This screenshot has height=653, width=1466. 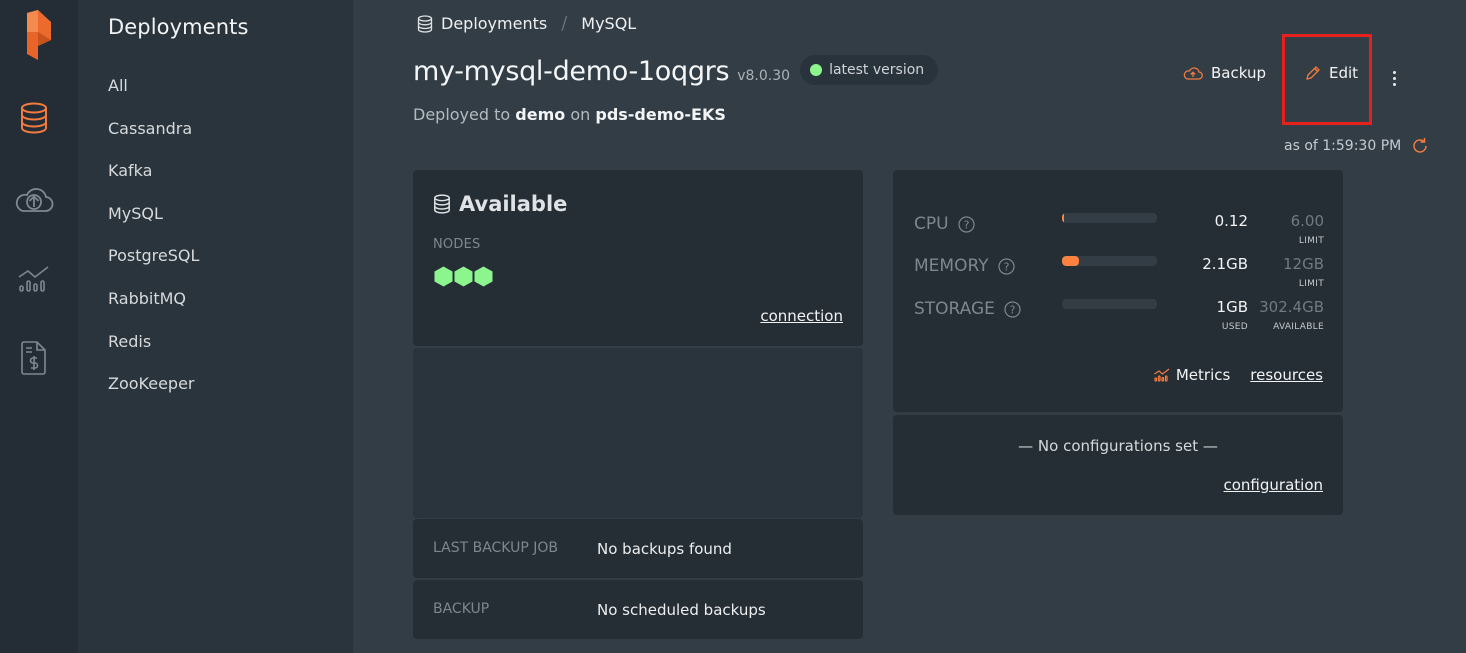 I want to click on version-status-label: latest version, so click(x=877, y=70).